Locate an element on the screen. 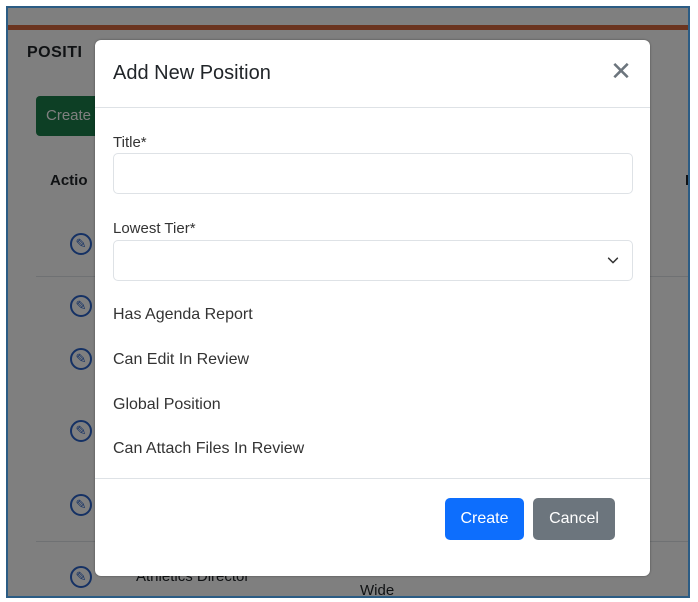  cancel-button: Cancel is located at coordinates (574, 519).